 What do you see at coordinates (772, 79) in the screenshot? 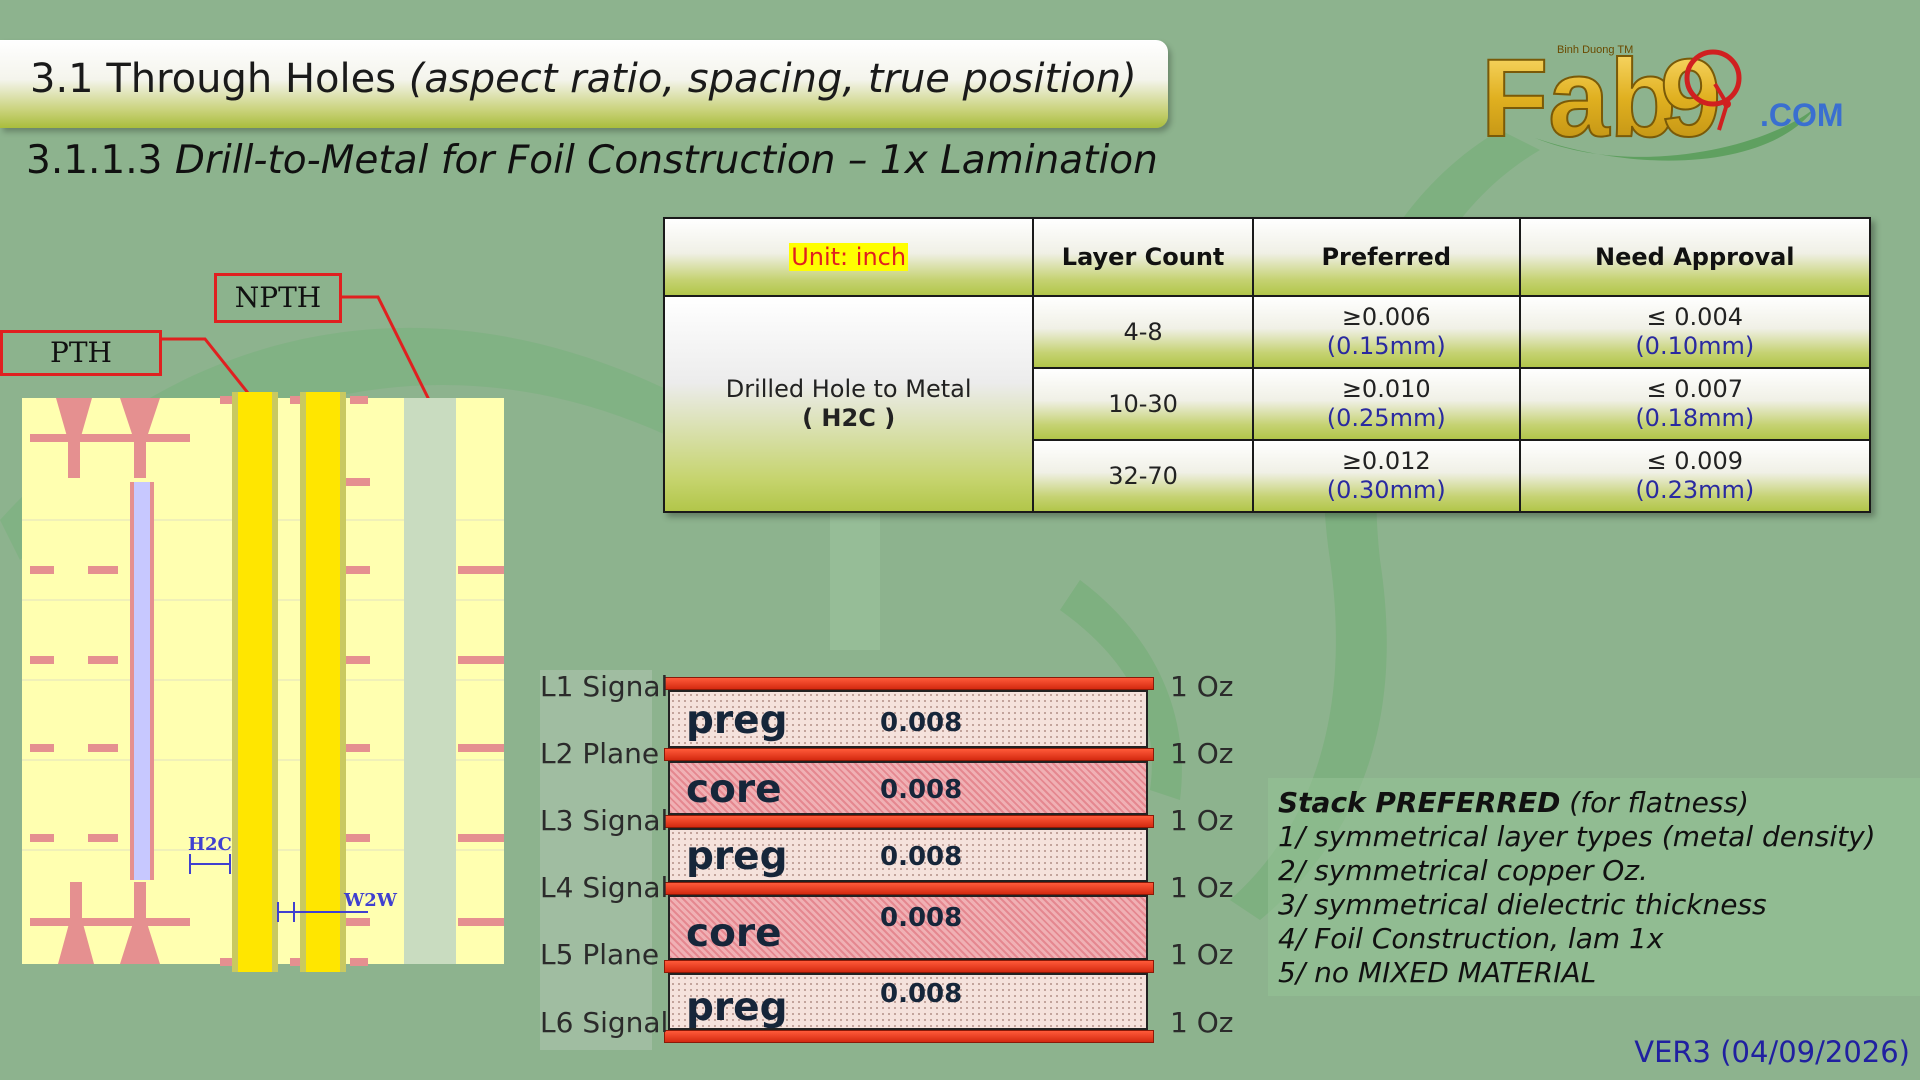
I see `title-paren: (aspect ratio, spacing, true position)` at bounding box center [772, 79].